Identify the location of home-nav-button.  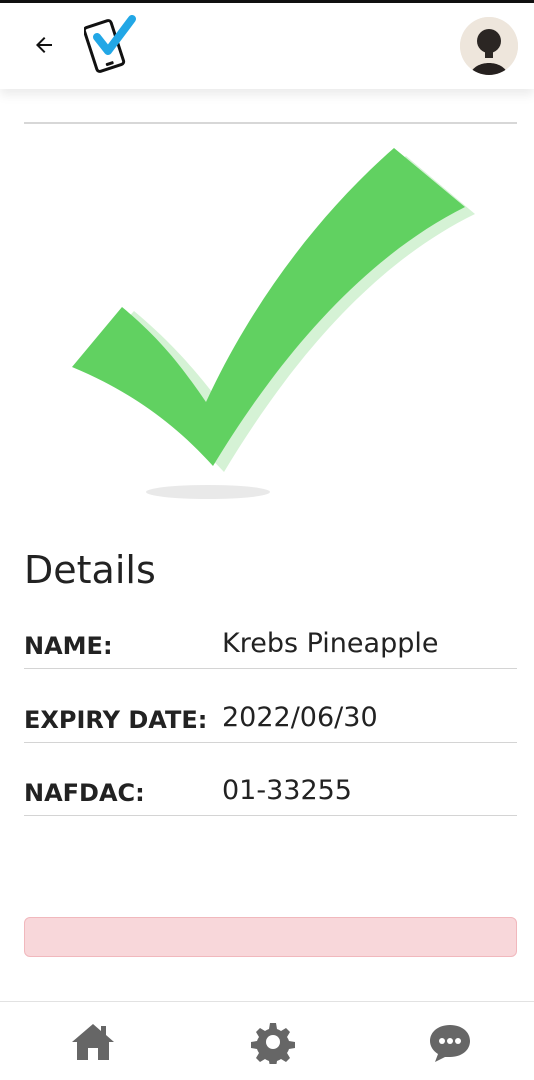
(93, 1042).